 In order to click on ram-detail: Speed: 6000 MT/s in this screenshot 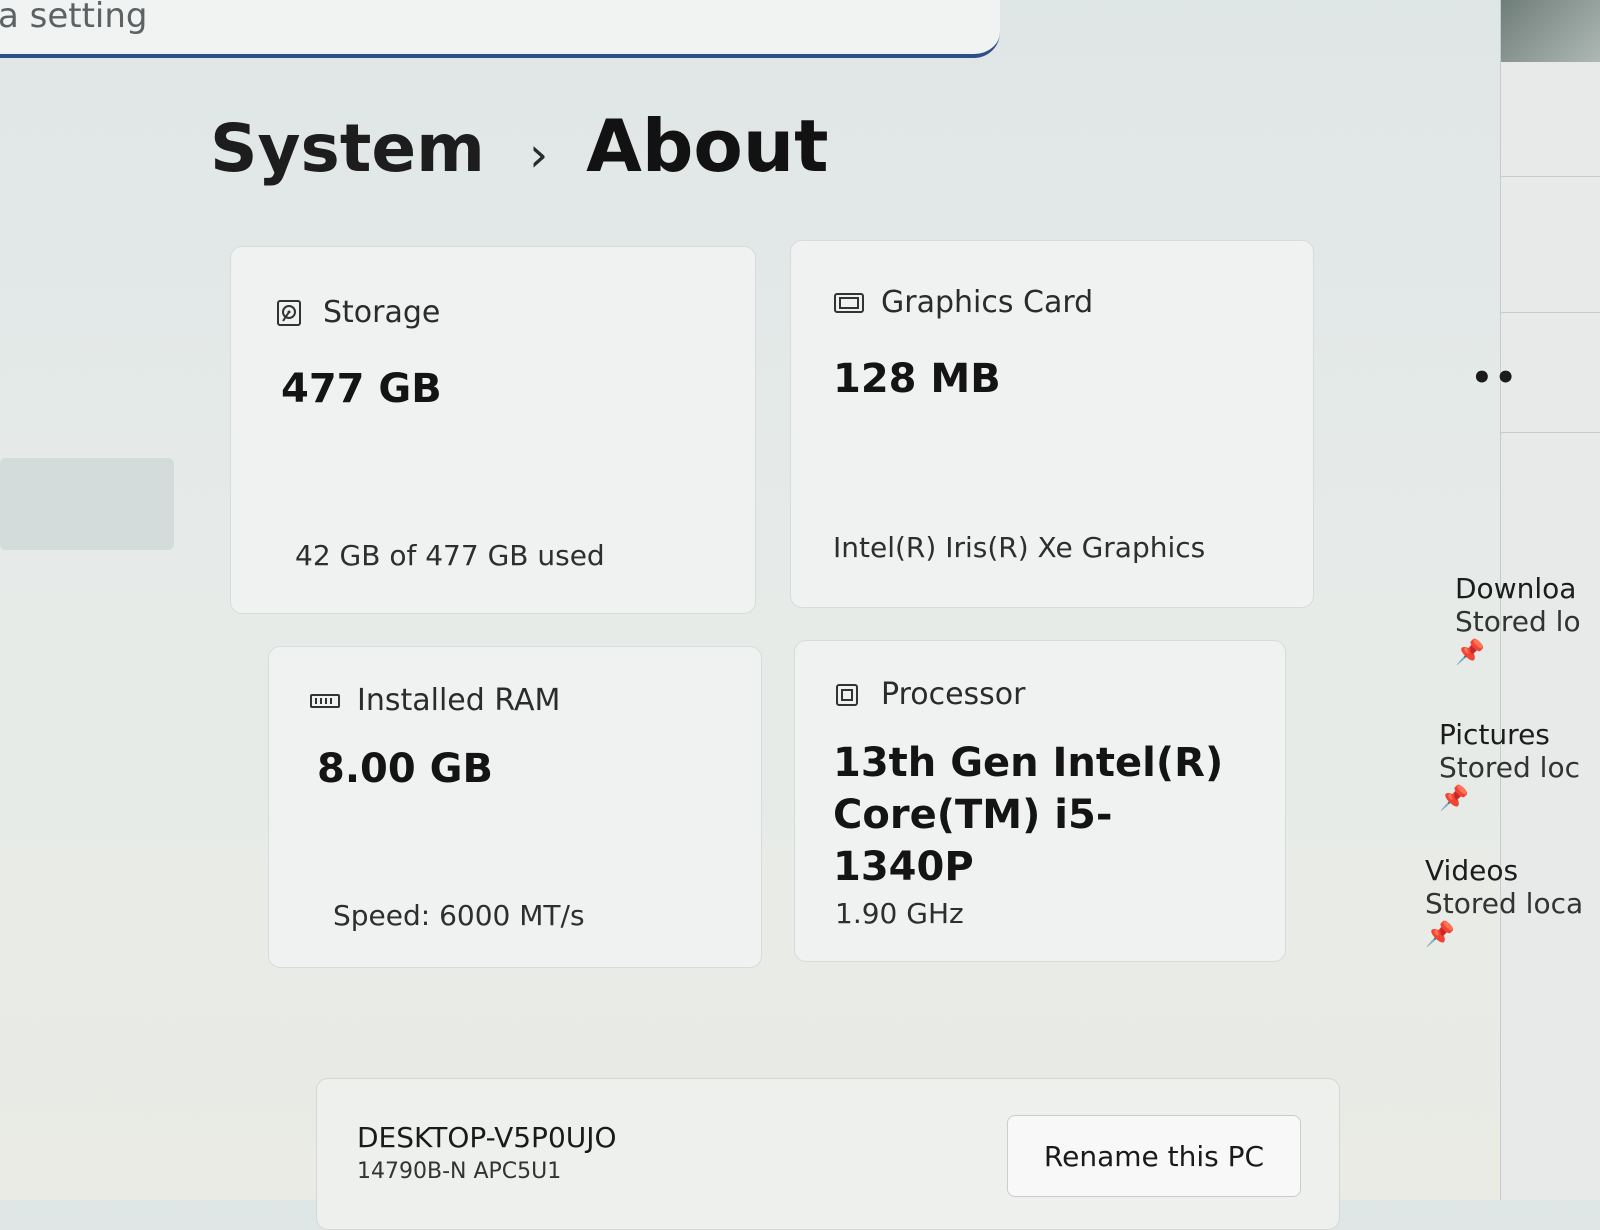, I will do `click(459, 915)`.